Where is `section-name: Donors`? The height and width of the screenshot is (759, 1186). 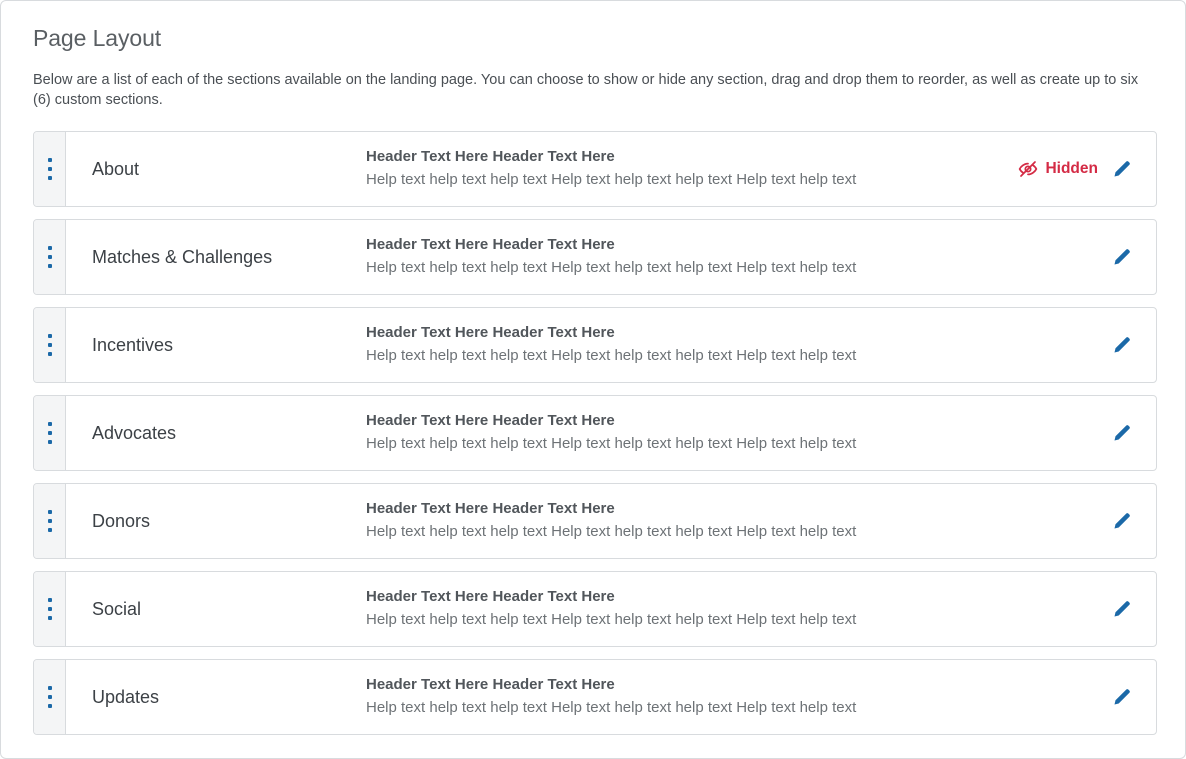
section-name: Donors is located at coordinates (121, 520).